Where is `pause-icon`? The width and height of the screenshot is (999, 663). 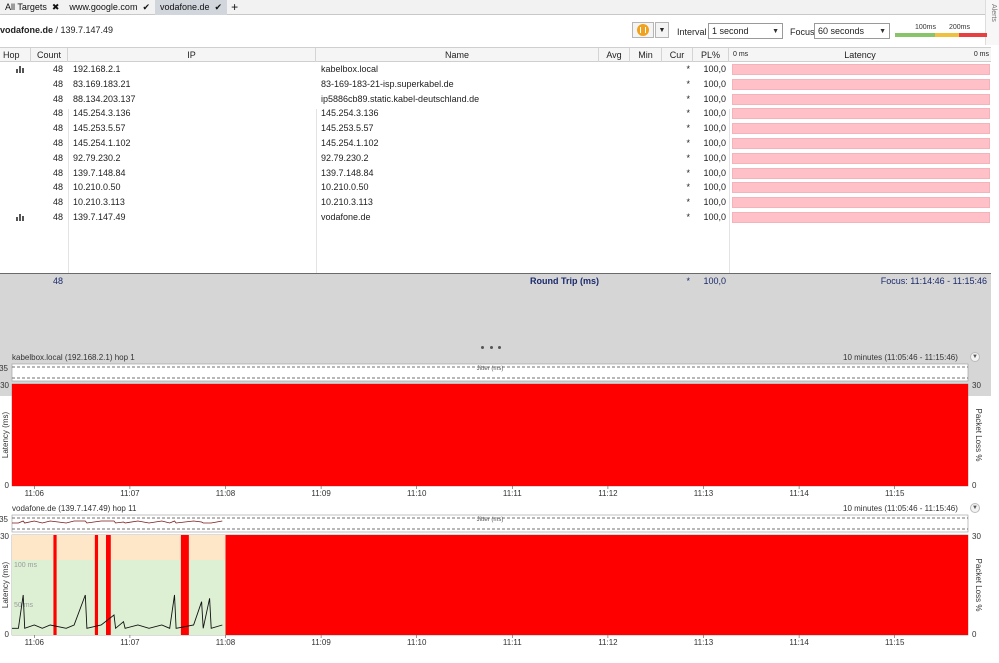 pause-icon is located at coordinates (643, 30).